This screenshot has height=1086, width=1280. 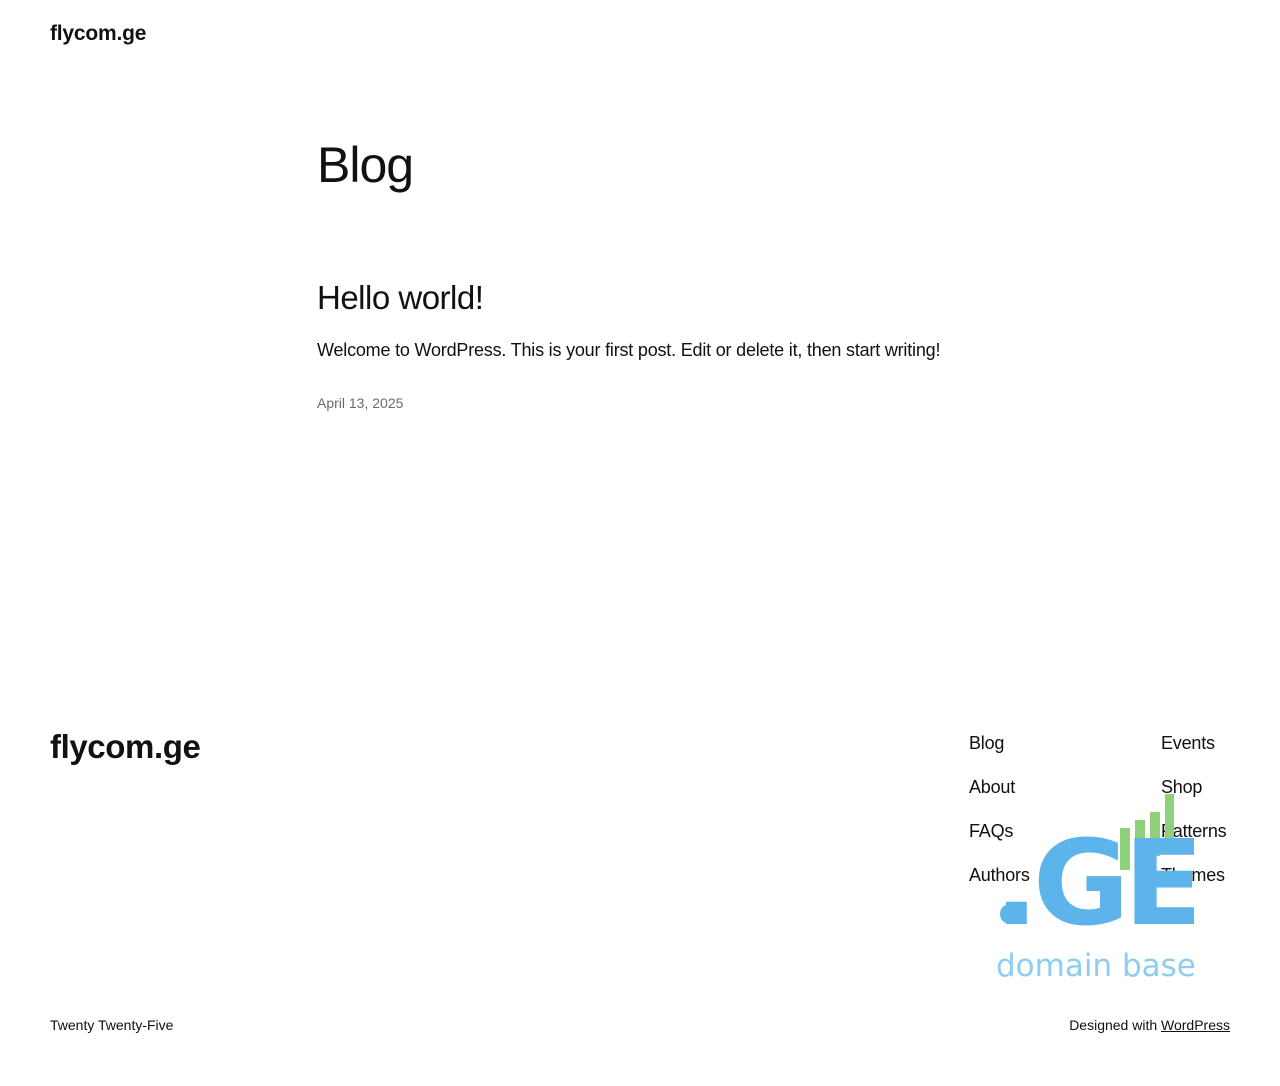 What do you see at coordinates (400, 298) in the screenshot?
I see `post-title-link: Hello world!` at bounding box center [400, 298].